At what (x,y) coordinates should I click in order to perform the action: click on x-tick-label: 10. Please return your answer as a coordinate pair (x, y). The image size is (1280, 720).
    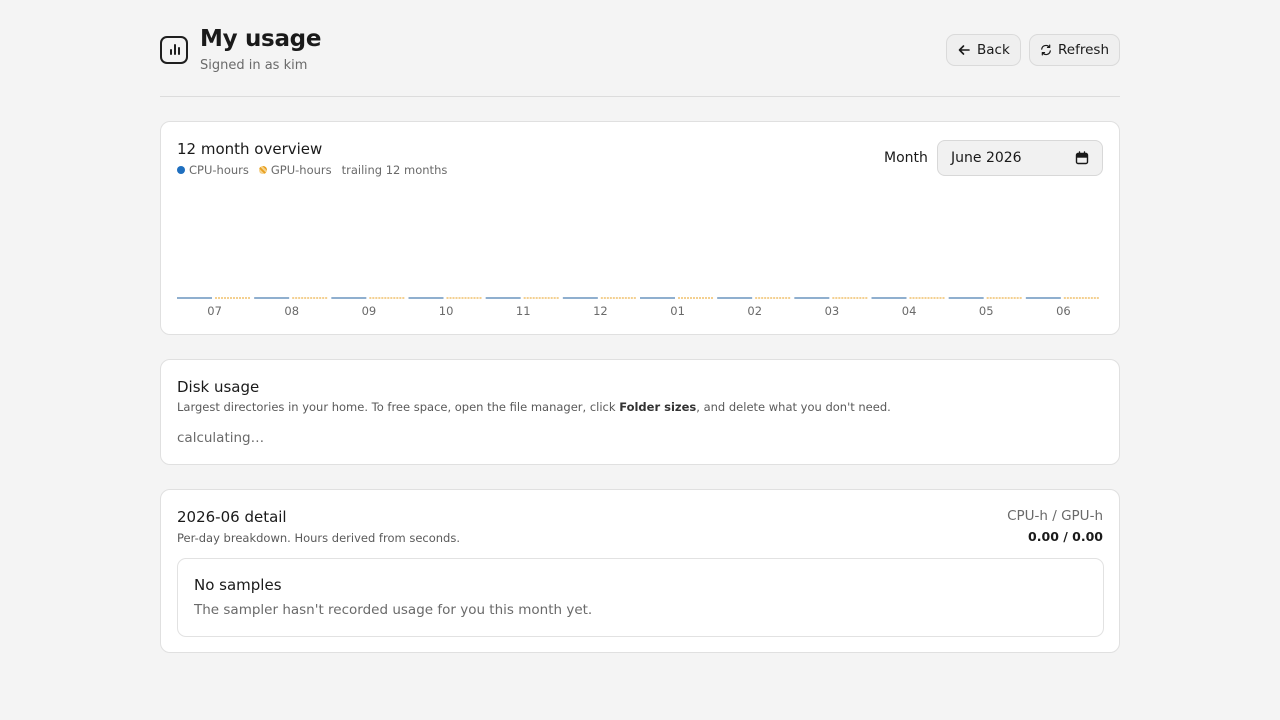
    Looking at the image, I should click on (446, 311).